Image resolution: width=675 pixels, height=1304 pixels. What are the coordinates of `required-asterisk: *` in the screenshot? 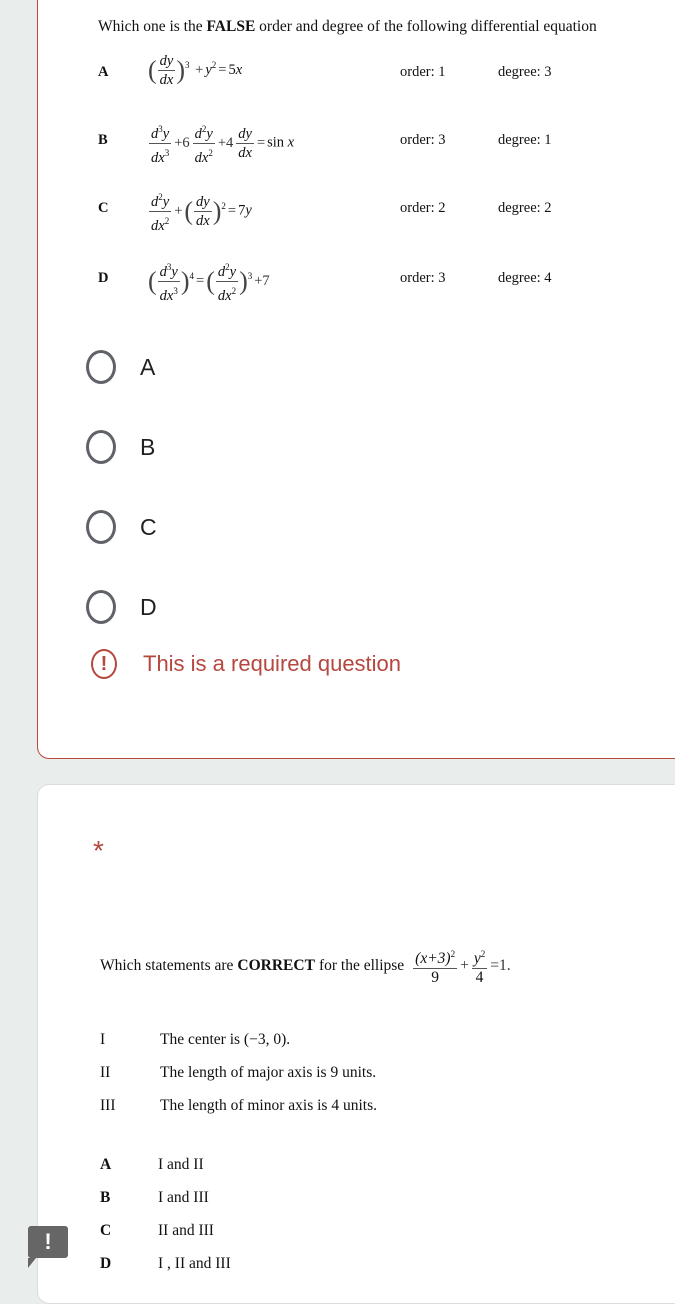 It's located at (98, 850).